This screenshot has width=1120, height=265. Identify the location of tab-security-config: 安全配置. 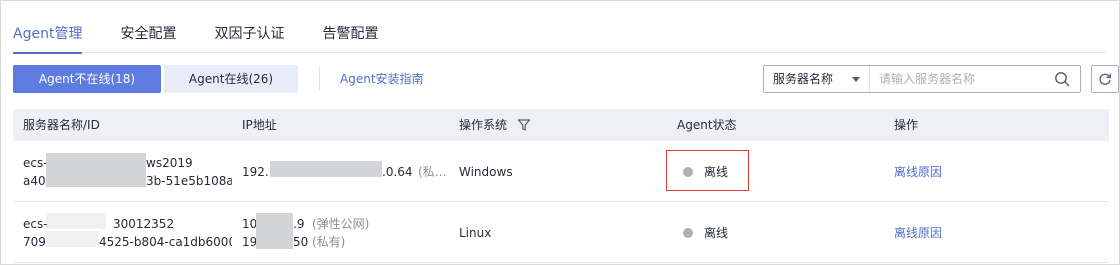
(148, 32).